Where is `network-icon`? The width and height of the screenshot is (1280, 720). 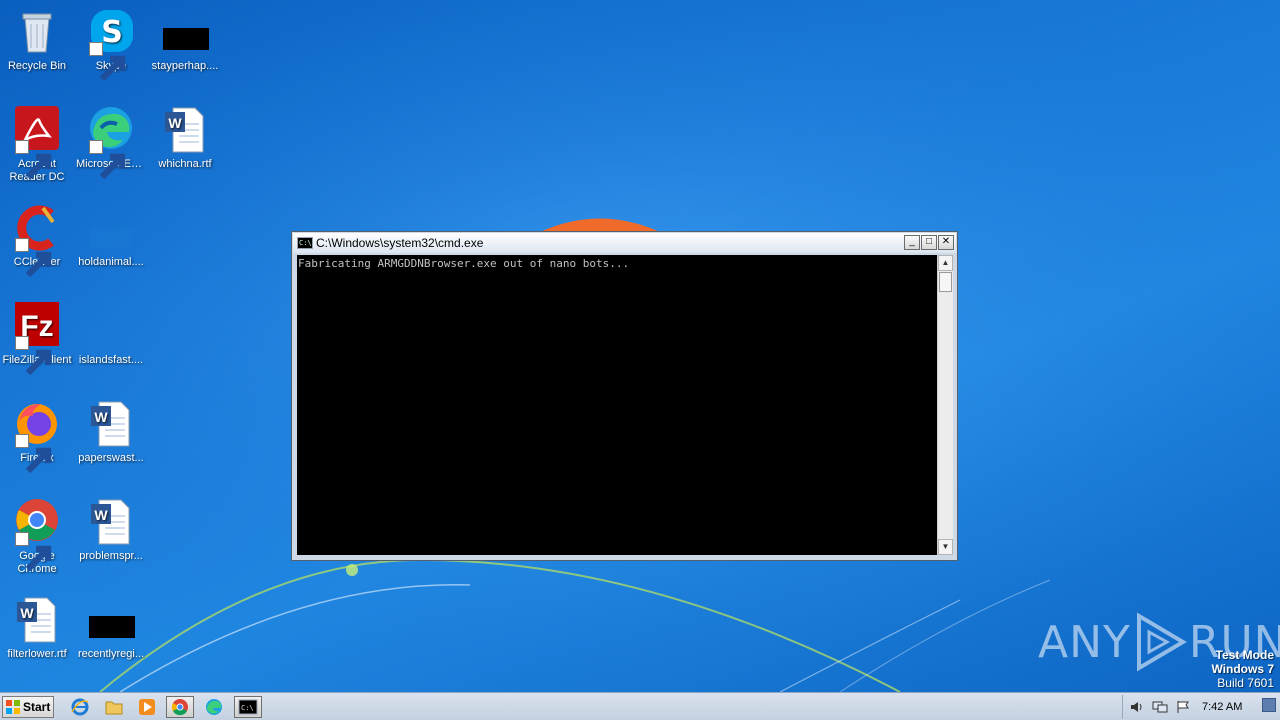
network-icon is located at coordinates (1160, 707).